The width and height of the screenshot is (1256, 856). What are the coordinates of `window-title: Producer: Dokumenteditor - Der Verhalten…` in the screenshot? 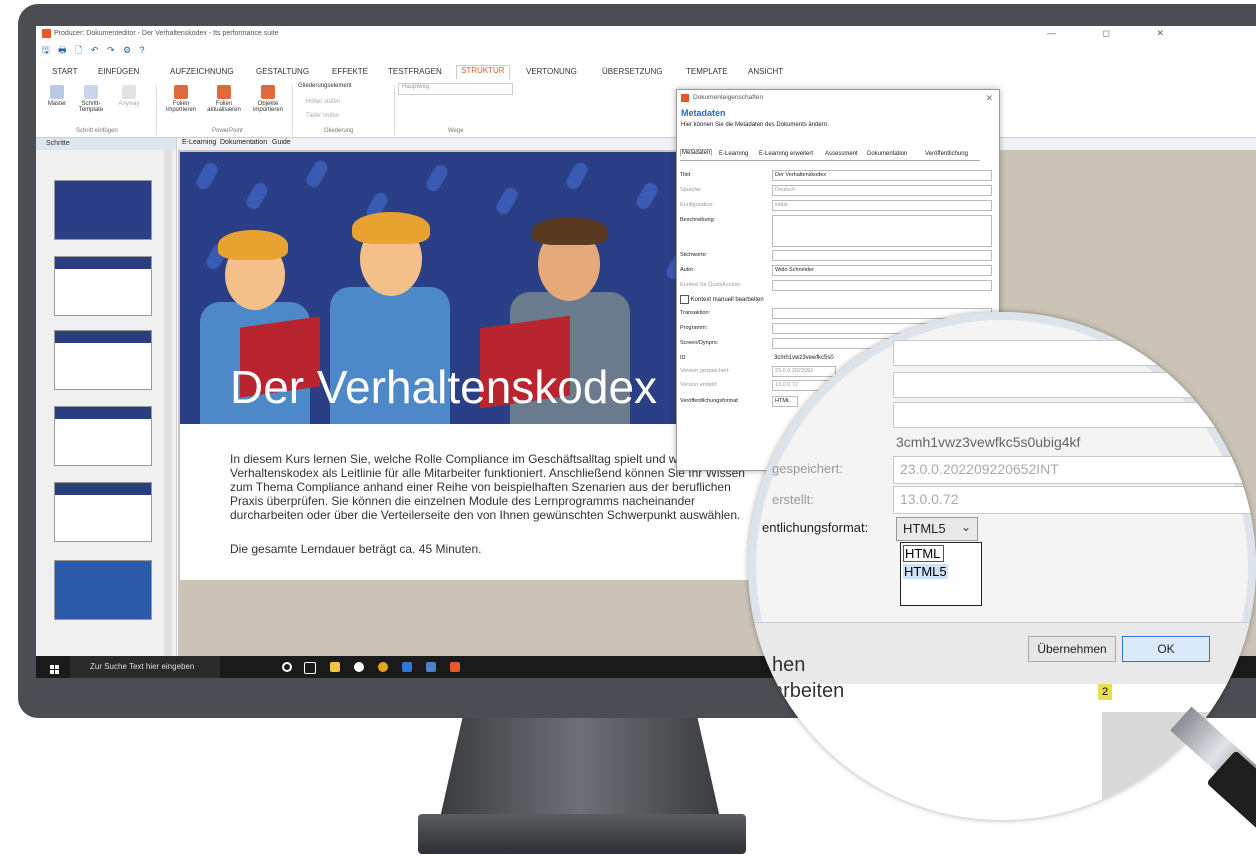 It's located at (166, 33).